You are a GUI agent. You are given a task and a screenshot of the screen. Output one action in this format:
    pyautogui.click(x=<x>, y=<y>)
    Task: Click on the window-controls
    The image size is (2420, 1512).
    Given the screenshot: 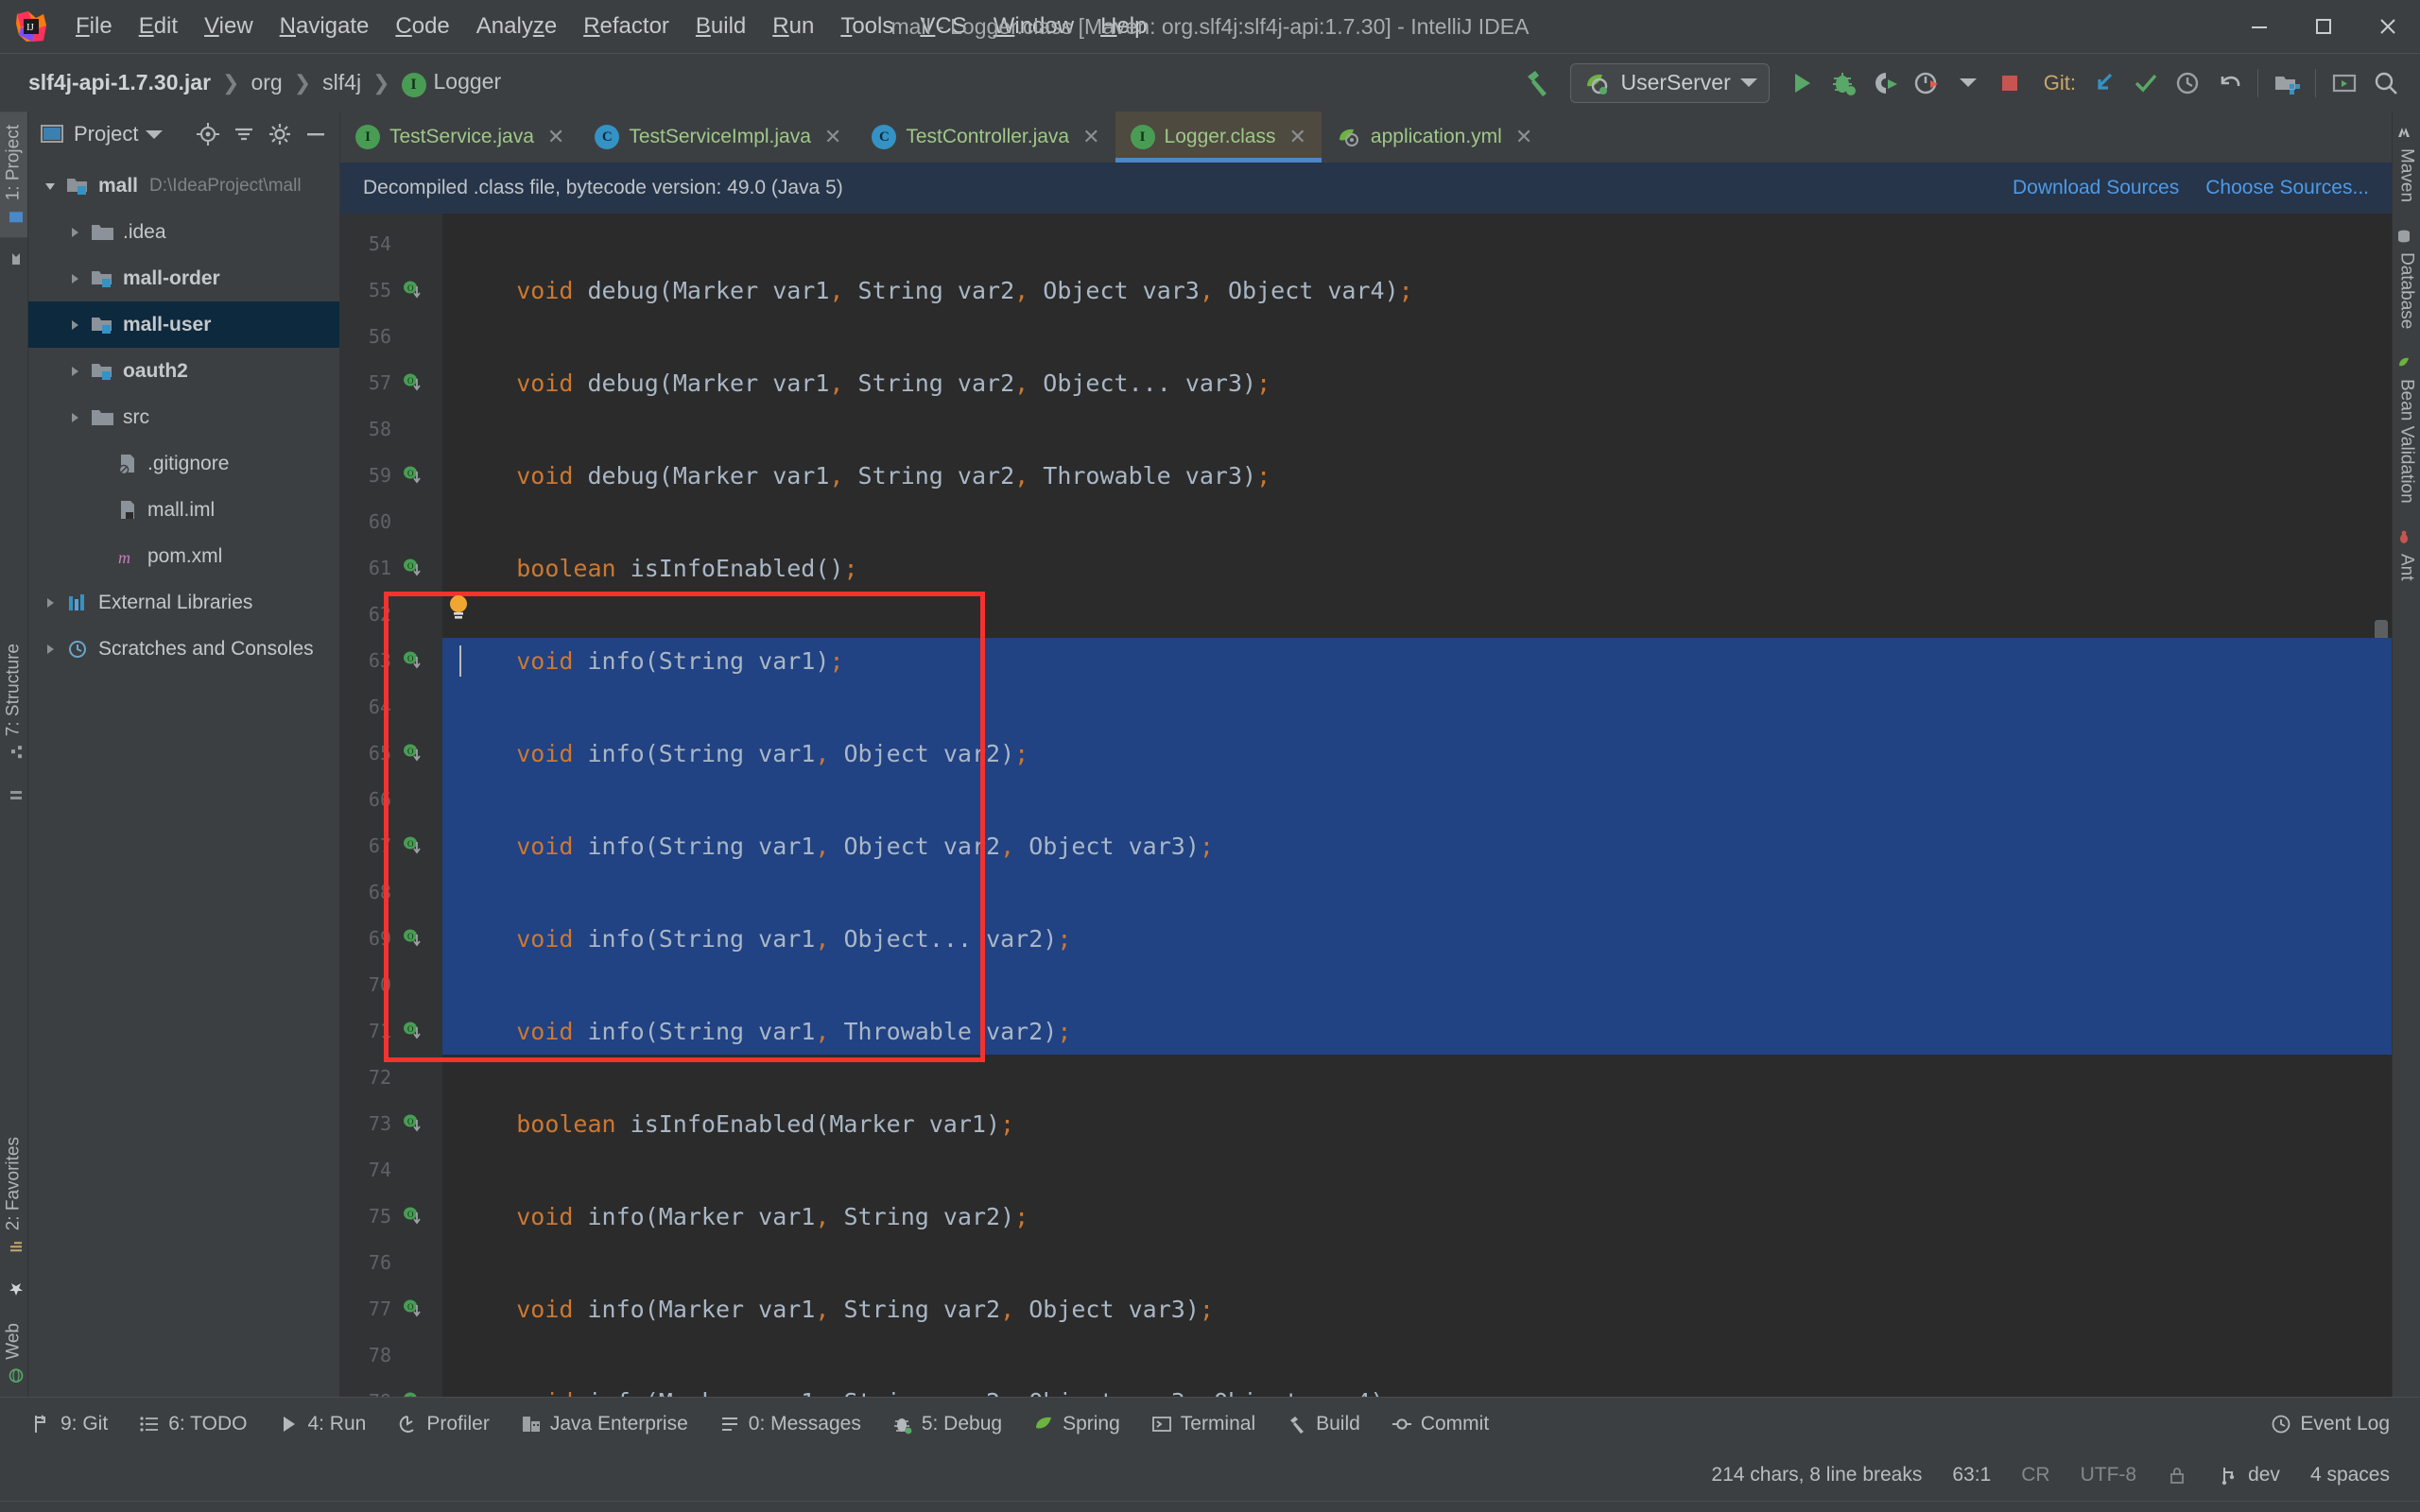 What is the action you would take?
    pyautogui.click(x=2323, y=26)
    